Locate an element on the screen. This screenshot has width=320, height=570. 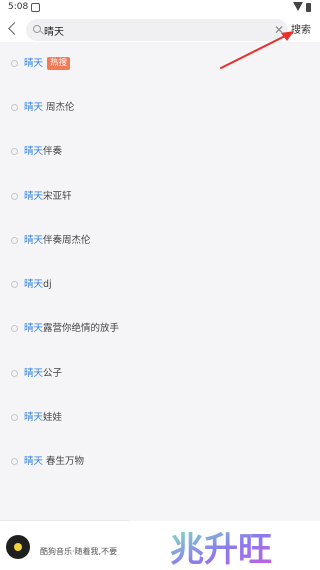
album-disc-icon is located at coordinates (18, 547).